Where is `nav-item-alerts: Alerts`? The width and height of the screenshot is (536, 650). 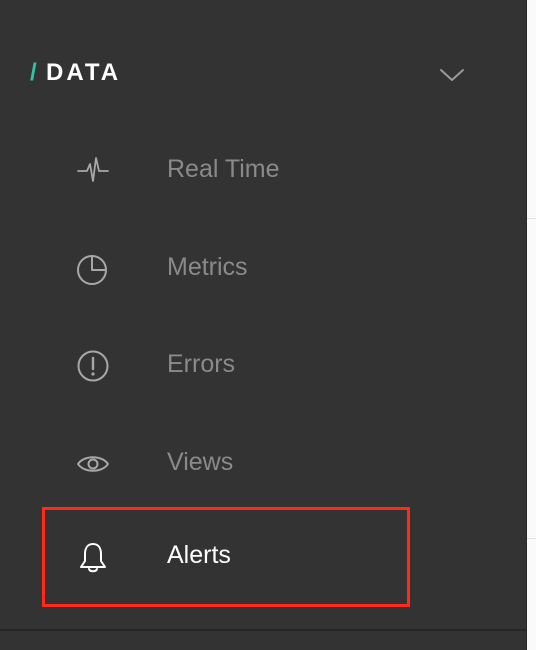 nav-item-alerts: Alerts is located at coordinates (226, 557).